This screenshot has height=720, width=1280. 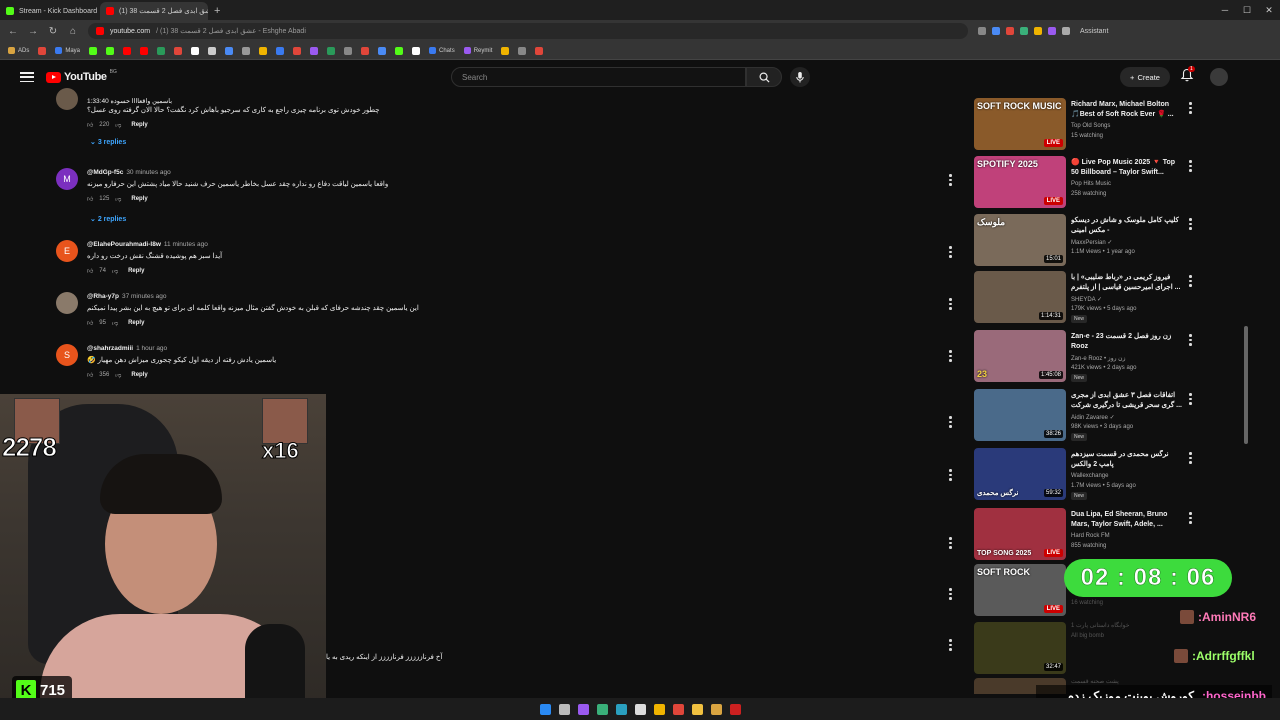 What do you see at coordinates (217, 11) in the screenshot?
I see `new-tab-button: +` at bounding box center [217, 11].